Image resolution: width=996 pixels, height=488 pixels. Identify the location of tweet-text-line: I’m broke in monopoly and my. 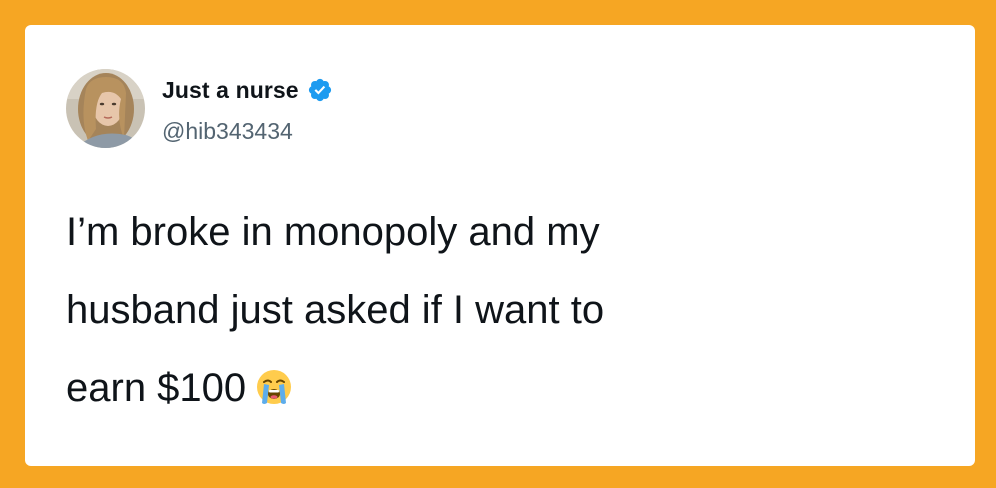
(333, 232).